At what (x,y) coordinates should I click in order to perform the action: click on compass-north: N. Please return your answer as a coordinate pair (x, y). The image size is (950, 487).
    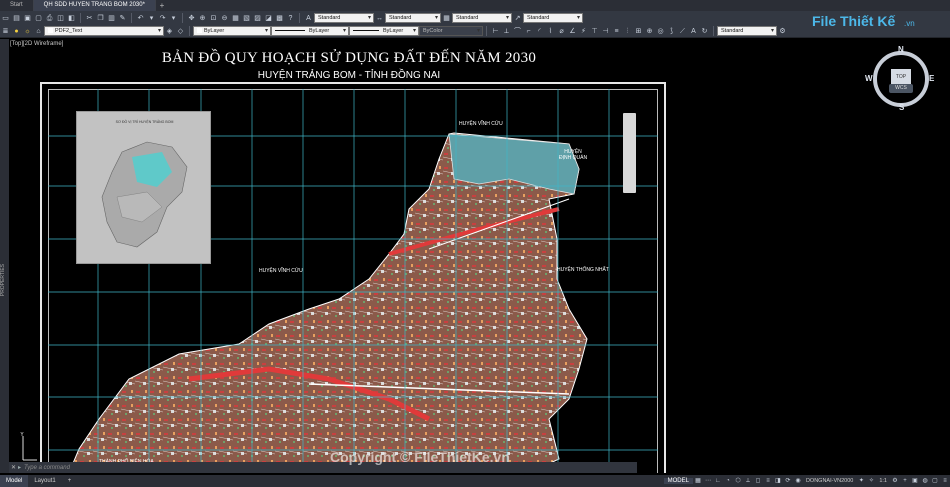
    Looking at the image, I should click on (901, 49).